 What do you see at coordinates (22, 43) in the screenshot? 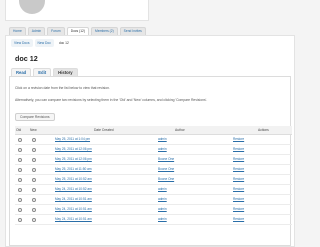
I see `subtab-view-docs: View Docs` at bounding box center [22, 43].